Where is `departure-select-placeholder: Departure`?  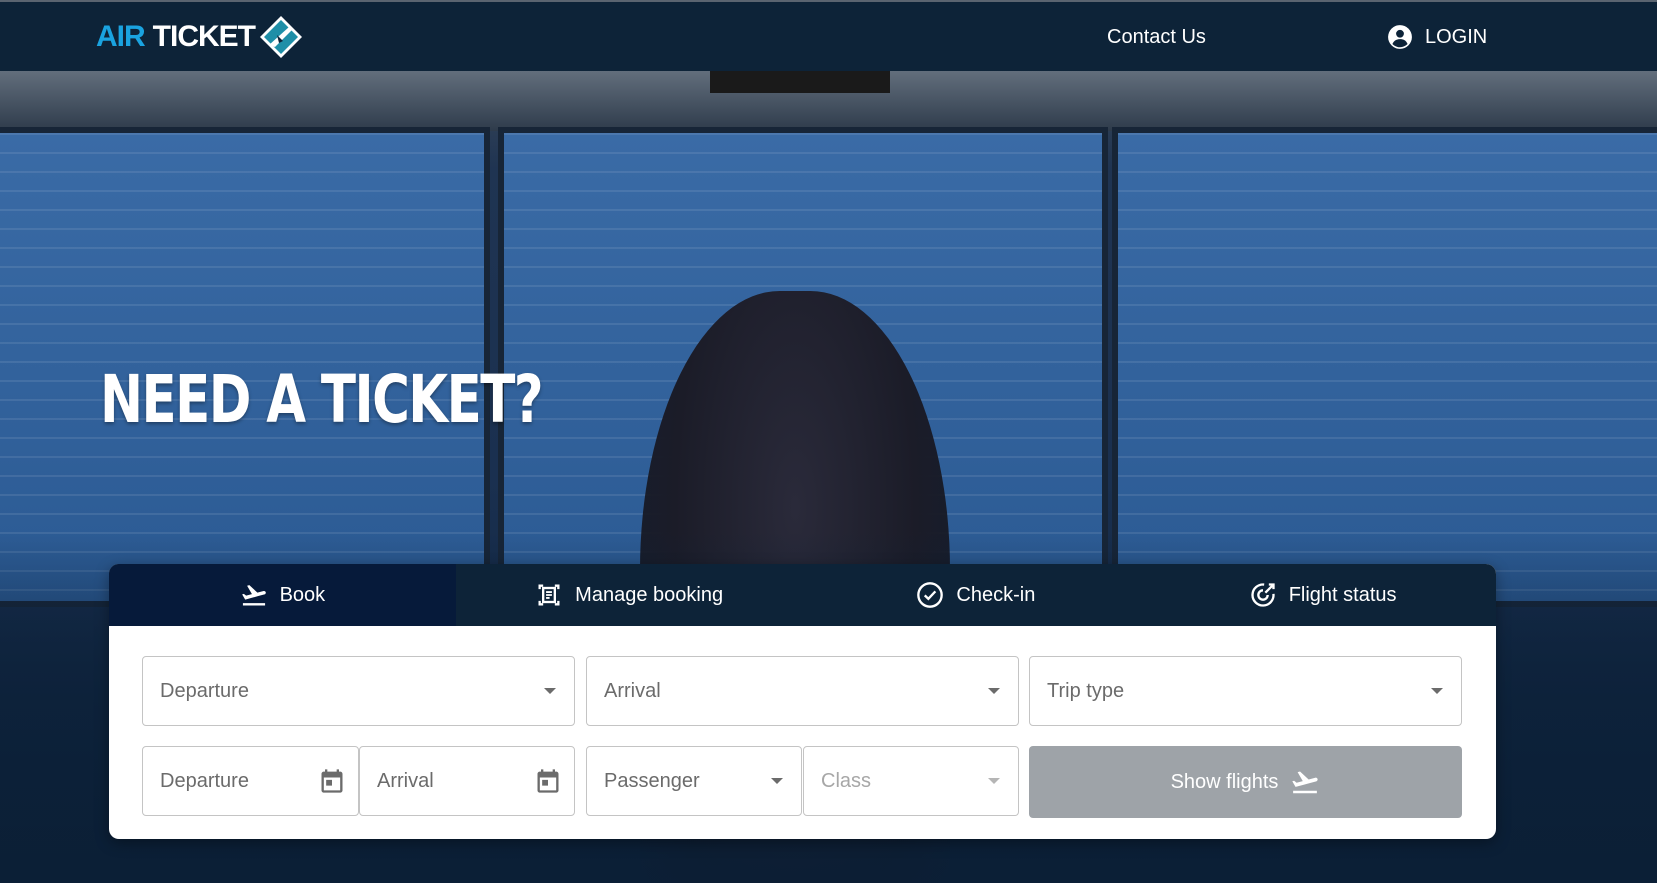
departure-select-placeholder: Departure is located at coordinates (204, 690).